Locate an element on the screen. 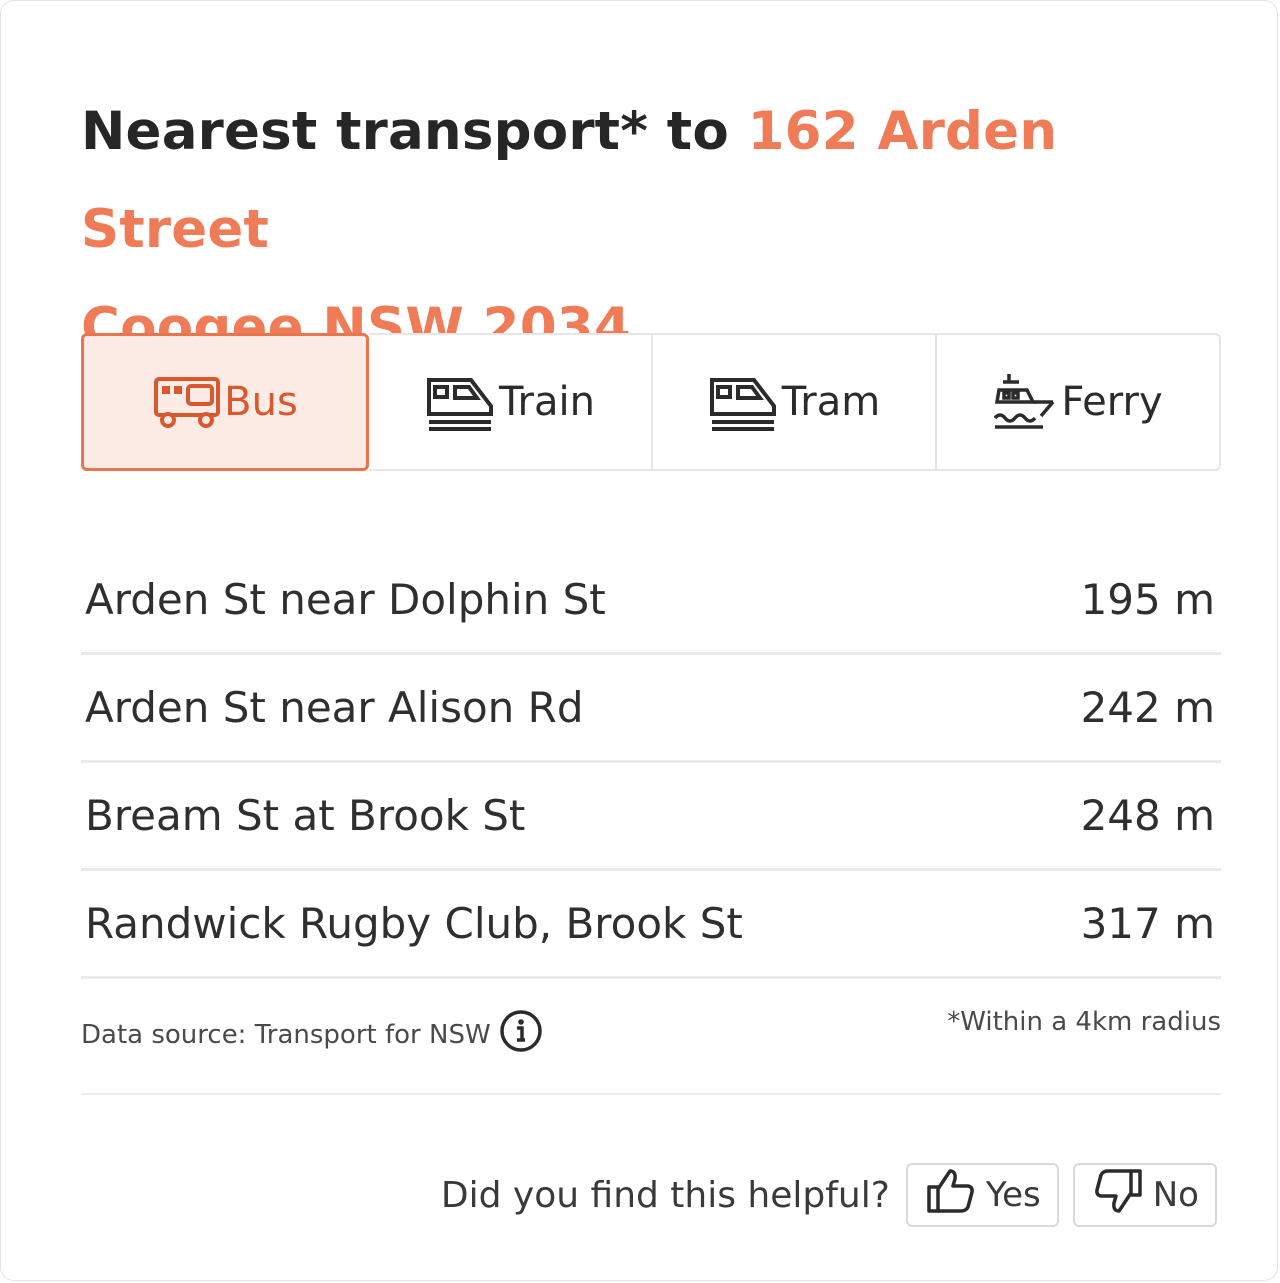  list-item: Arden St near Alison Rd 242 m is located at coordinates (651, 709).